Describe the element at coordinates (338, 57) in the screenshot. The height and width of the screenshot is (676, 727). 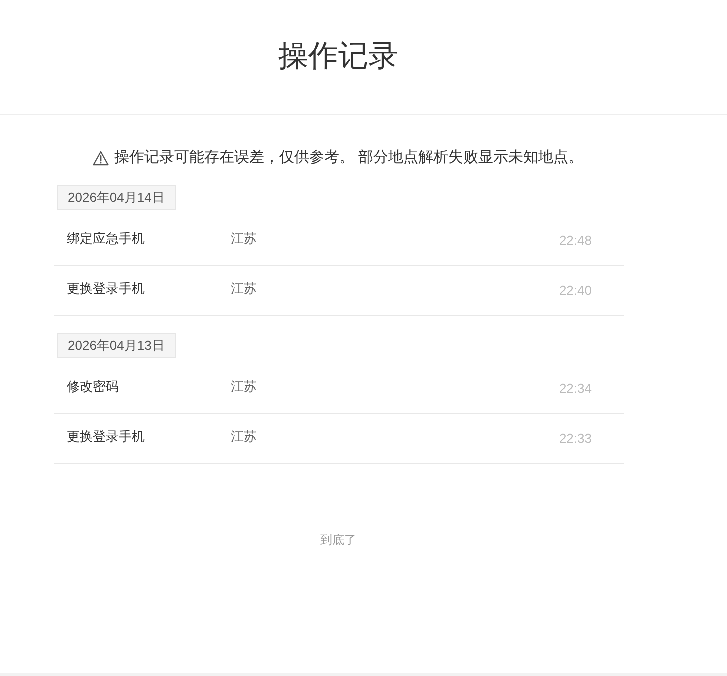
I see `page-title: 操作记录` at that location.